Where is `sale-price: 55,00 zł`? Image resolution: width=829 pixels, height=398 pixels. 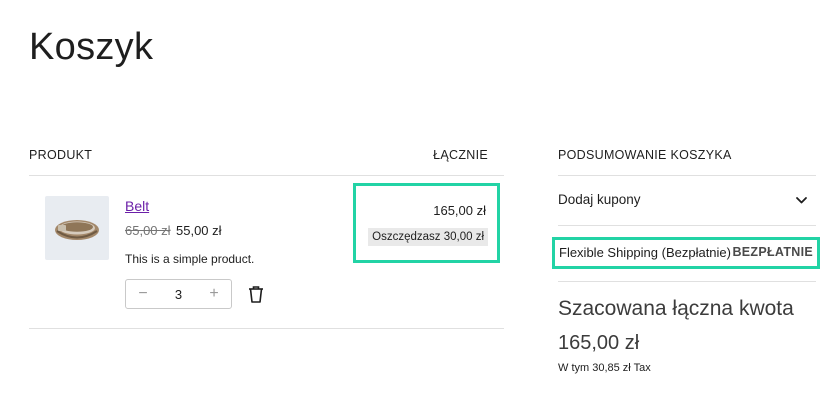
sale-price: 55,00 zł is located at coordinates (199, 230).